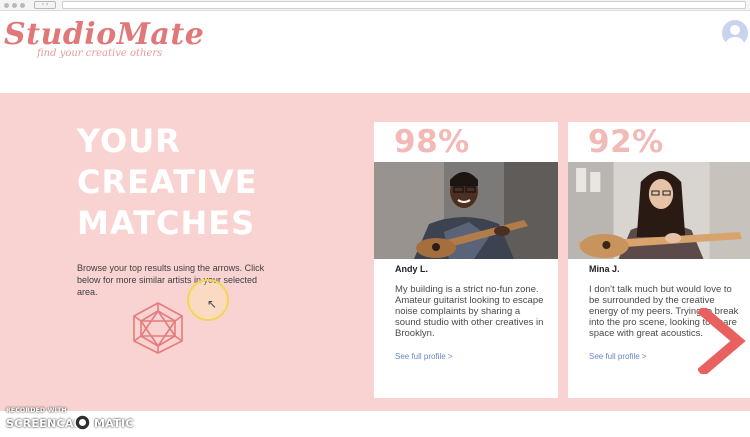  I want to click on browser-toolbar: ‹ ›, so click(375, 5).